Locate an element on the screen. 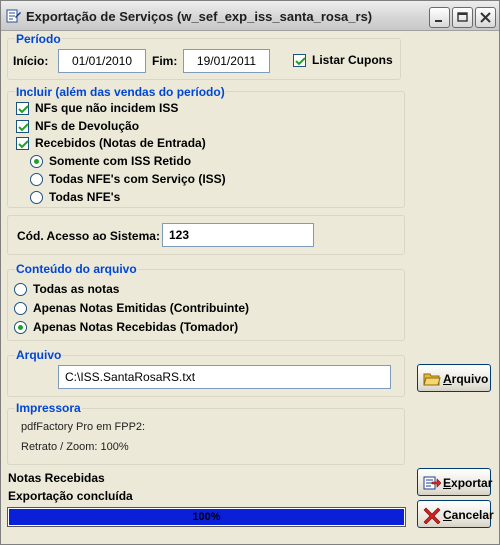 Image resolution: width=500 pixels, height=545 pixels. arquivo-button-label: Arquivo is located at coordinates (465, 379).